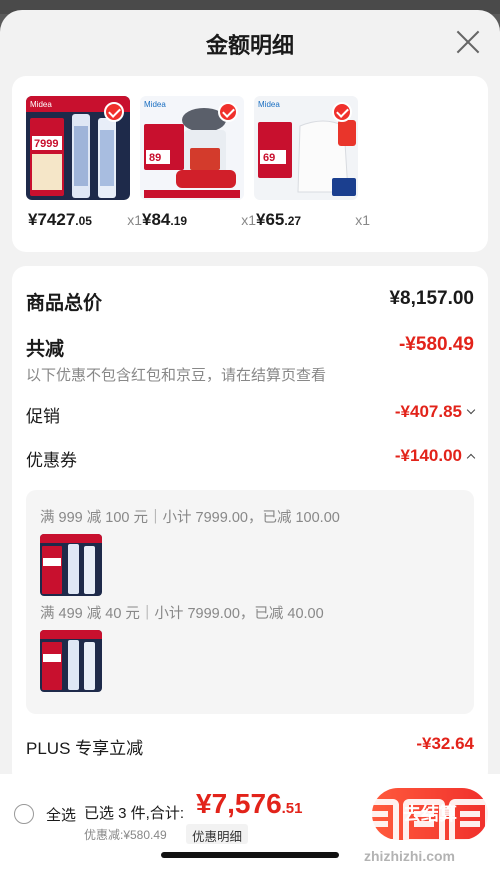 This screenshot has width=500, height=878. What do you see at coordinates (468, 42) in the screenshot?
I see `close-icon` at bounding box center [468, 42].